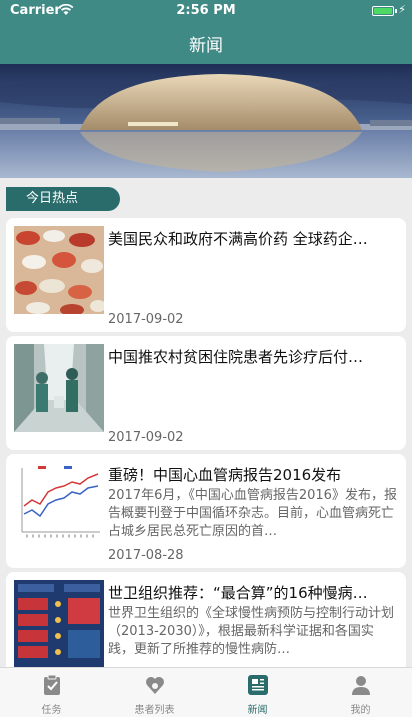  Describe the element at coordinates (206, 46) in the screenshot. I see `page-title: 新闻` at that location.